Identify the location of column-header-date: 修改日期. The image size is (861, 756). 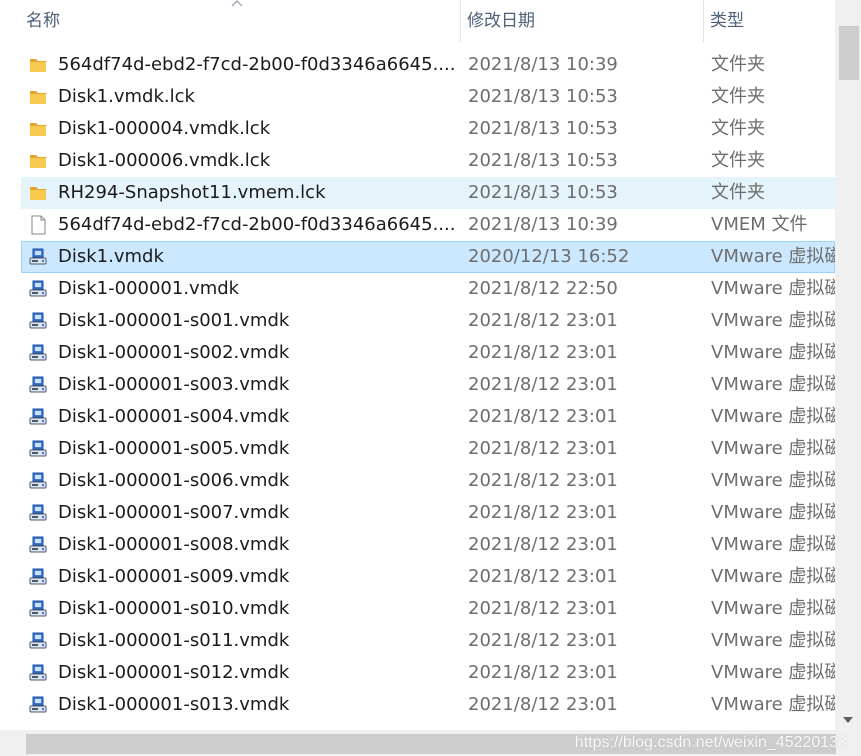
(582, 21).